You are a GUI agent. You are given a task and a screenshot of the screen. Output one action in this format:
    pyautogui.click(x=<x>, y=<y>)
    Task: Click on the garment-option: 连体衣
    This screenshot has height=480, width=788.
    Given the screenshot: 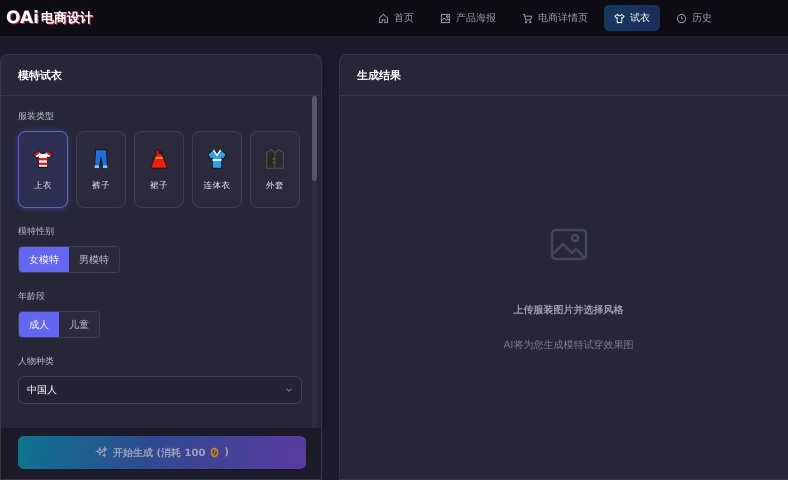 What is the action you would take?
    pyautogui.click(x=217, y=169)
    